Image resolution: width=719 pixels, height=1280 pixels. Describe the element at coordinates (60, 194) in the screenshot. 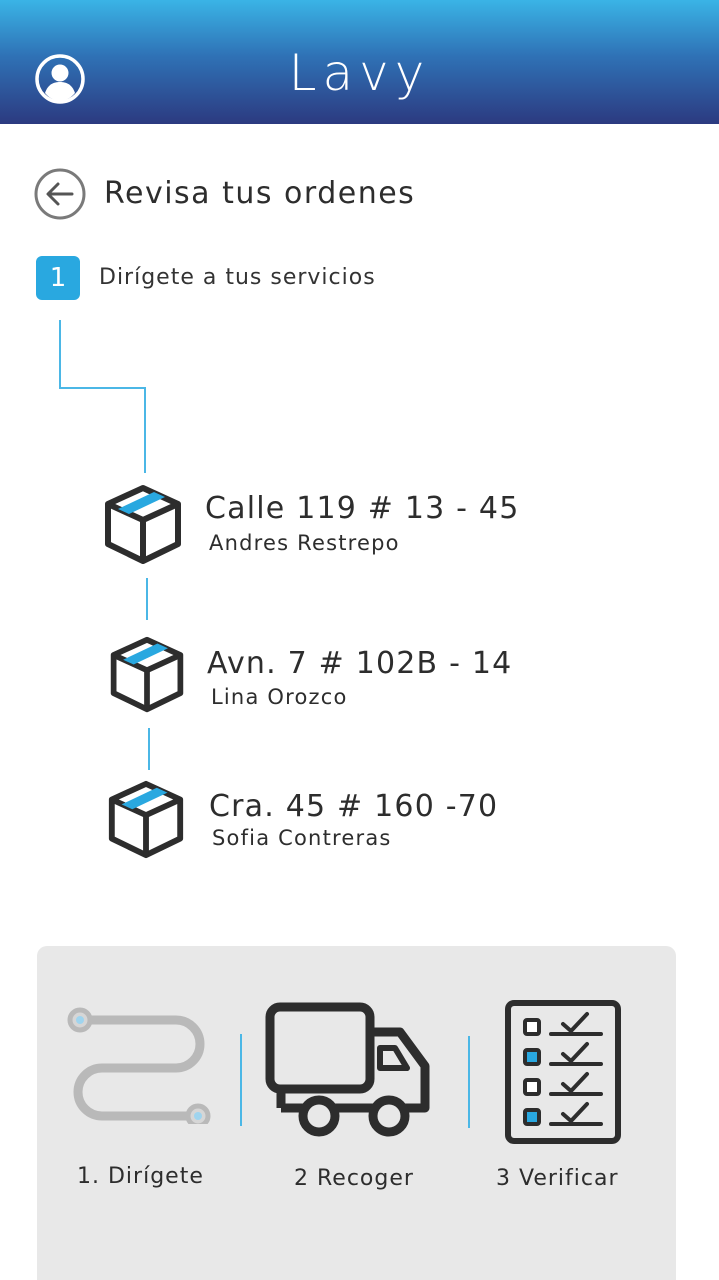

I see `arrow-left-circle-icon` at that location.